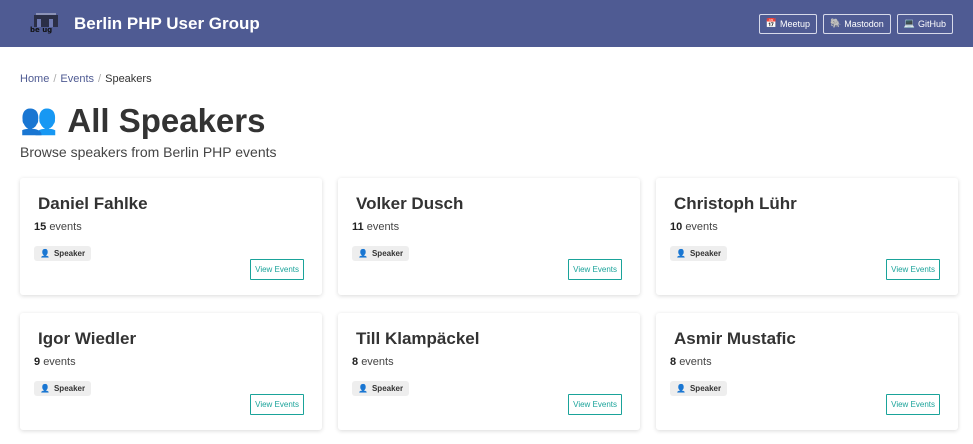  What do you see at coordinates (795, 23) in the screenshot?
I see `meetup-label: Meetup` at bounding box center [795, 23].